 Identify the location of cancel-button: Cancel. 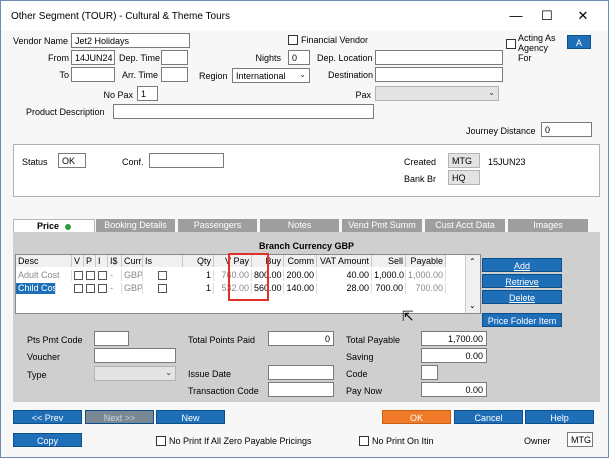
(488, 417).